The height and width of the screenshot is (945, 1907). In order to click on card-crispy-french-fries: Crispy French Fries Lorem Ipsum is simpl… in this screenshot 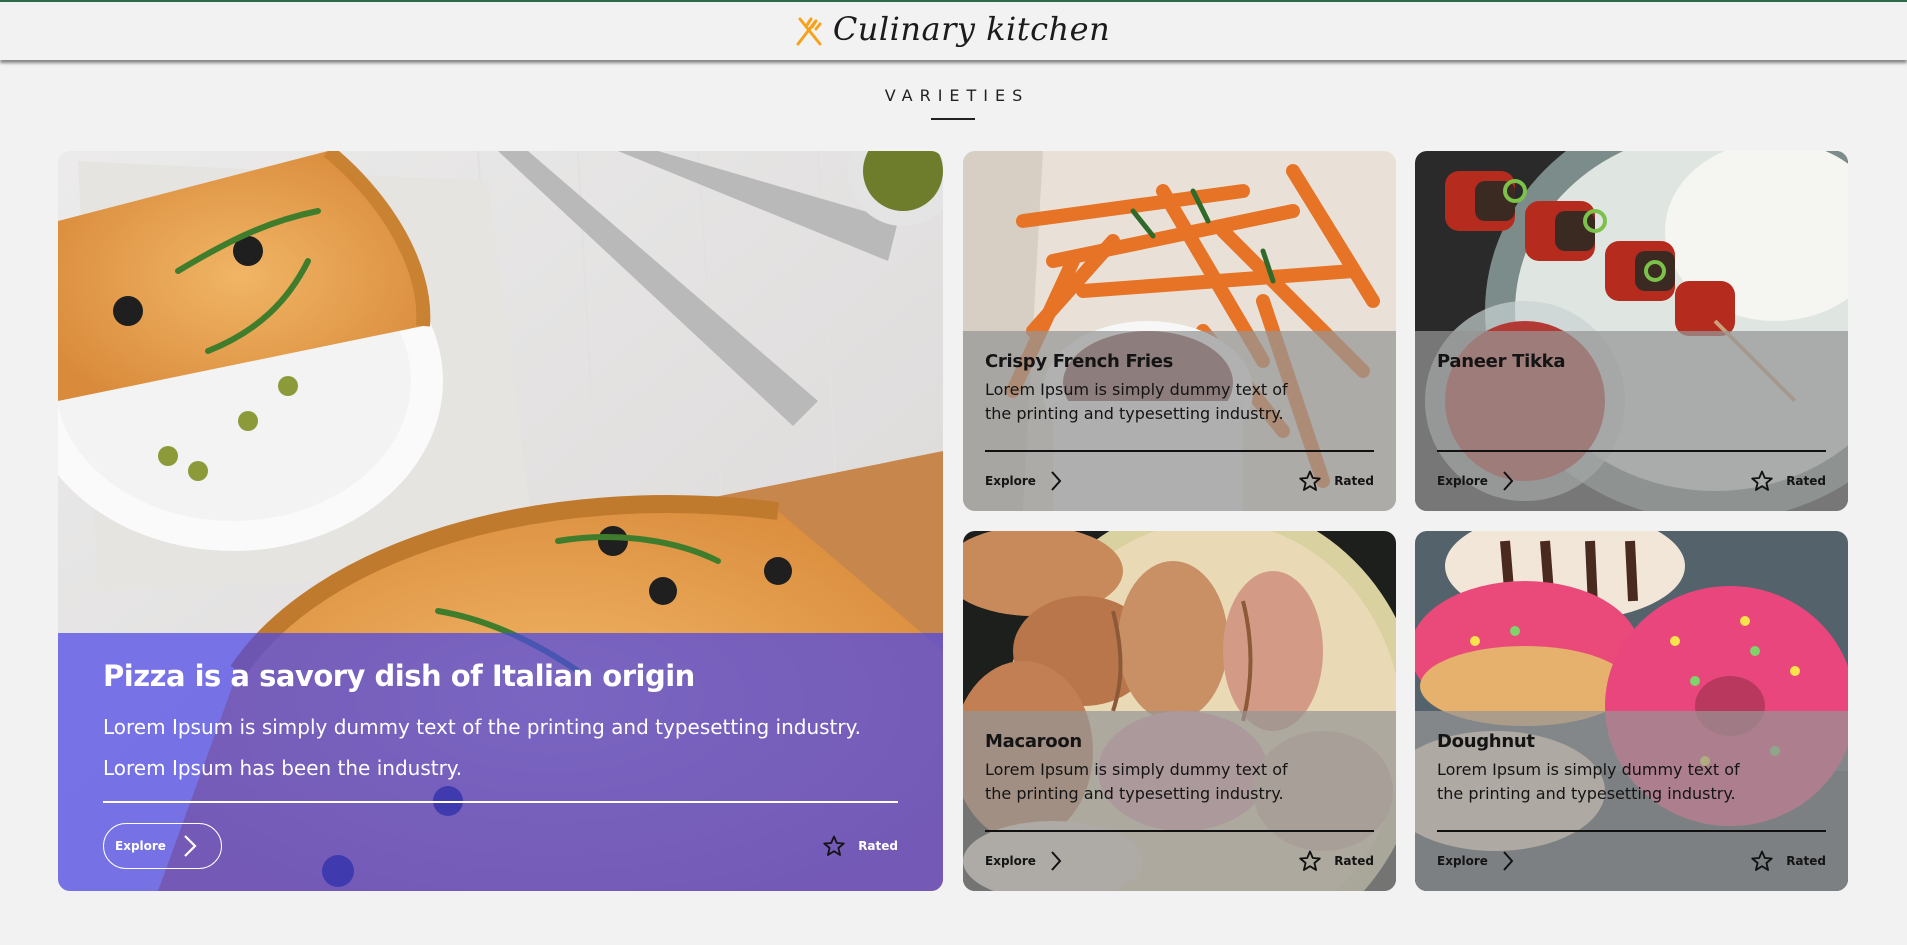, I will do `click(1179, 331)`.